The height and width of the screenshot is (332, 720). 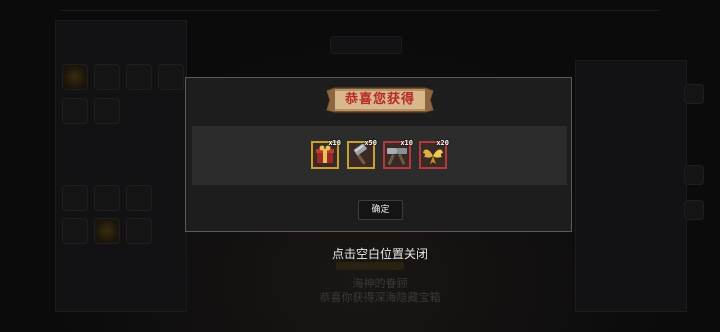 What do you see at coordinates (397, 157) in the screenshot?
I see `double-hammer-icon` at bounding box center [397, 157].